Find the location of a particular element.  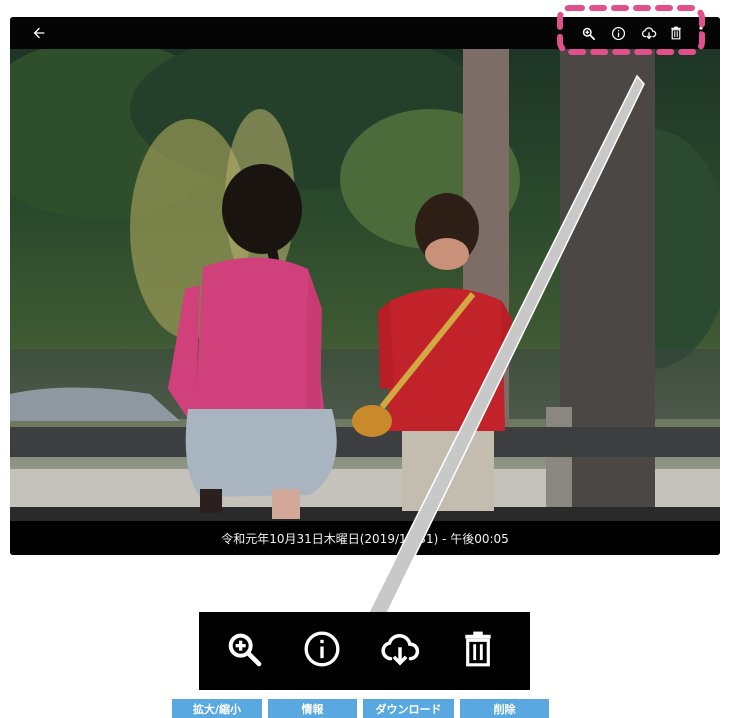

trash-icon is located at coordinates (478, 649).